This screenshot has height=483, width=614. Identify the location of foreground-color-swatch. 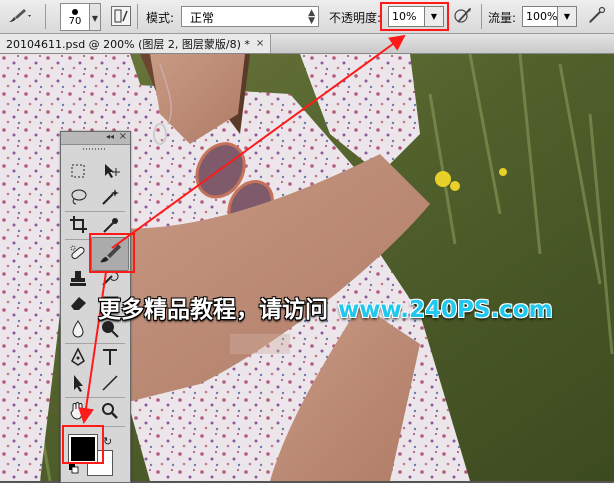
(83, 449).